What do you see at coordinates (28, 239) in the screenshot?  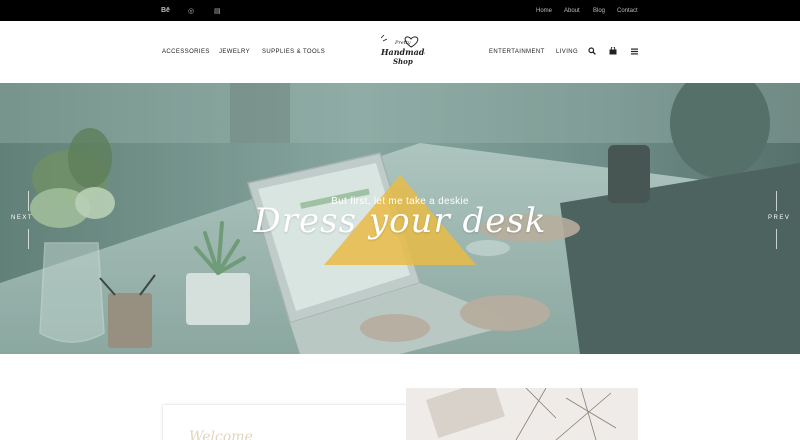 I see `next-divider-bottom` at bounding box center [28, 239].